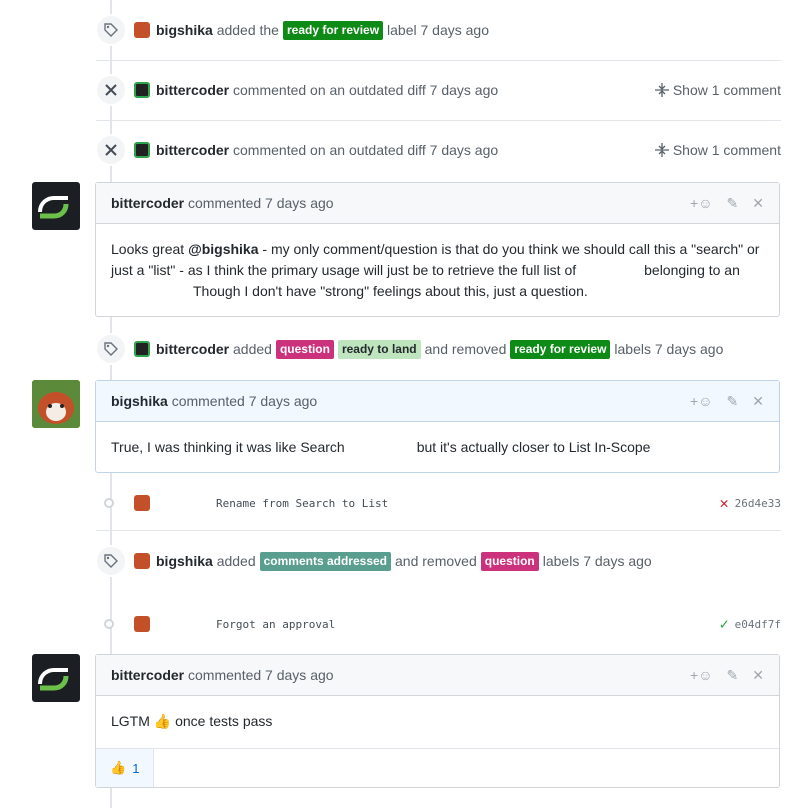  Describe the element at coordinates (302, 503) in the screenshot. I see `commit-message: Rename from Search to List` at that location.